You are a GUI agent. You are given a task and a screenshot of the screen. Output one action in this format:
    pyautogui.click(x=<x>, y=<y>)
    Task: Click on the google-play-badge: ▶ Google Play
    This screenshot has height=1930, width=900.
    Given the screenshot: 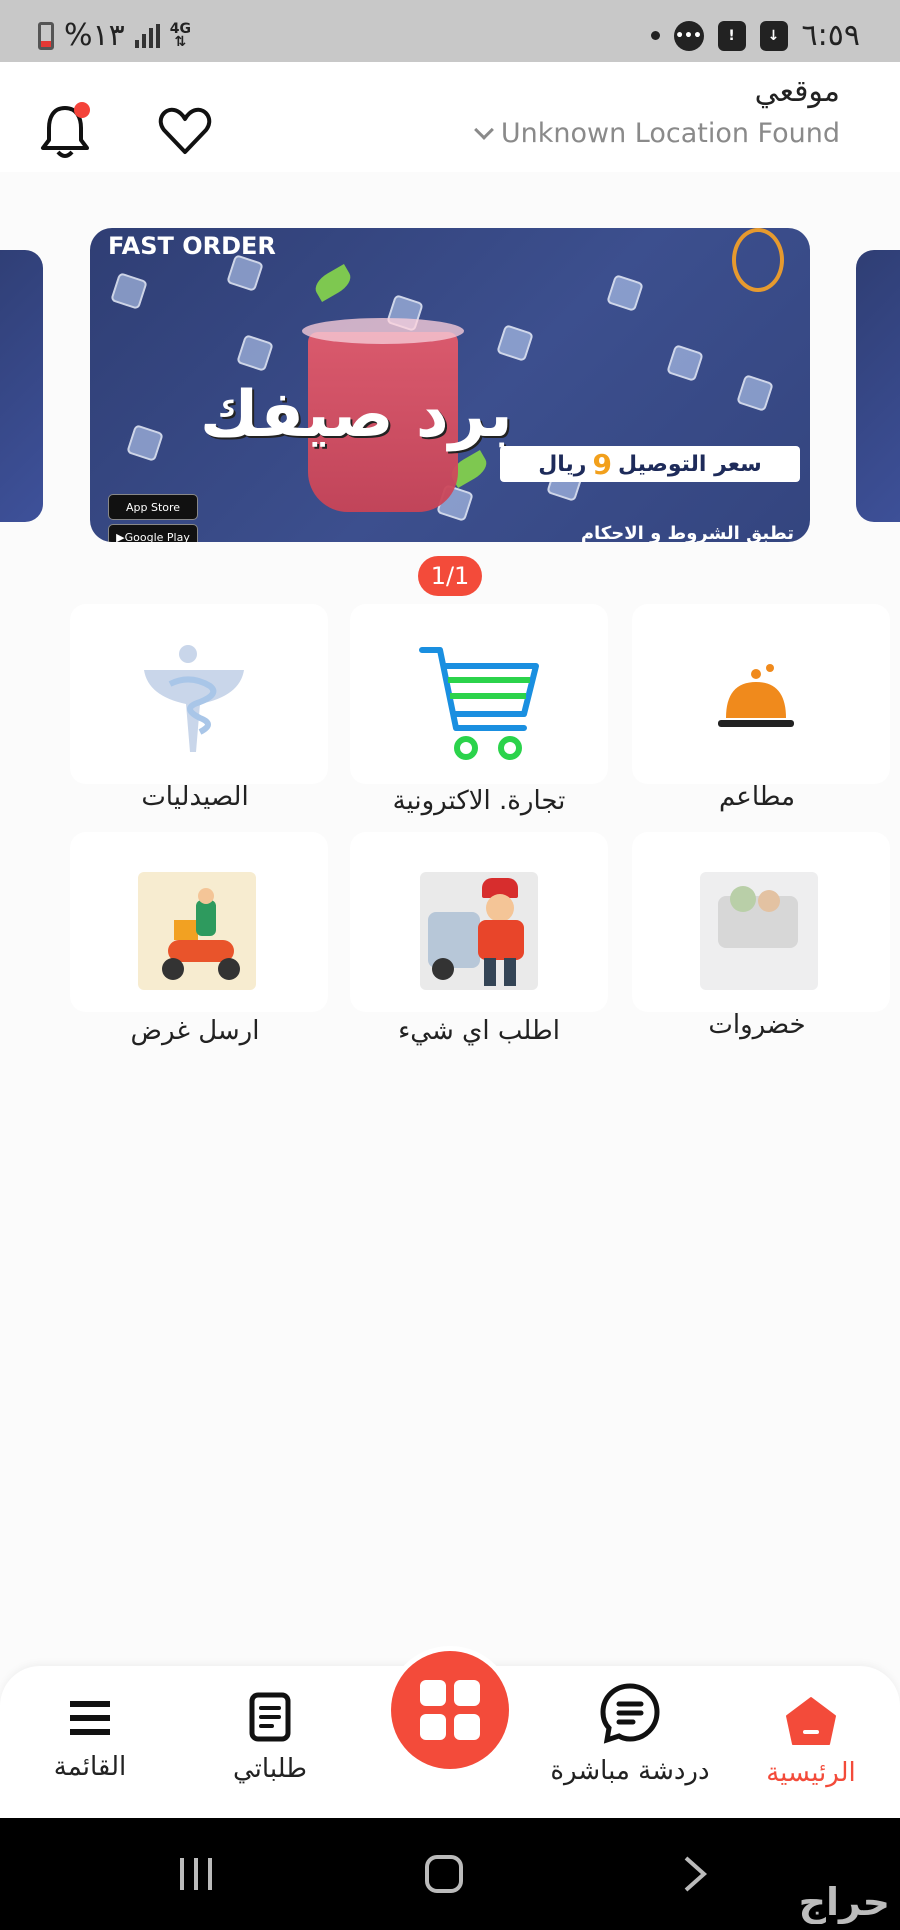 What is the action you would take?
    pyautogui.click(x=153, y=533)
    